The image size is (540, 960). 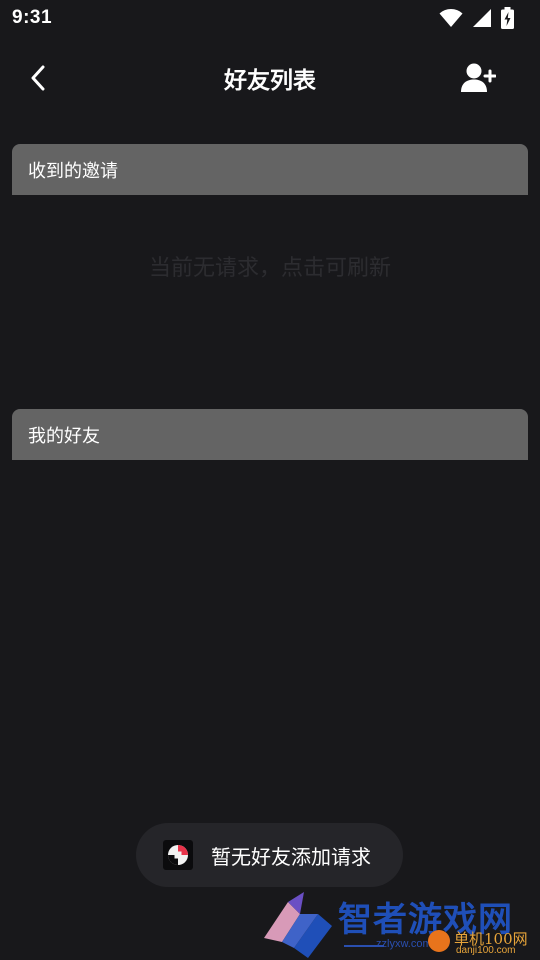 What do you see at coordinates (270, 169) in the screenshot?
I see `received-invitations-header: 收到的邀请` at bounding box center [270, 169].